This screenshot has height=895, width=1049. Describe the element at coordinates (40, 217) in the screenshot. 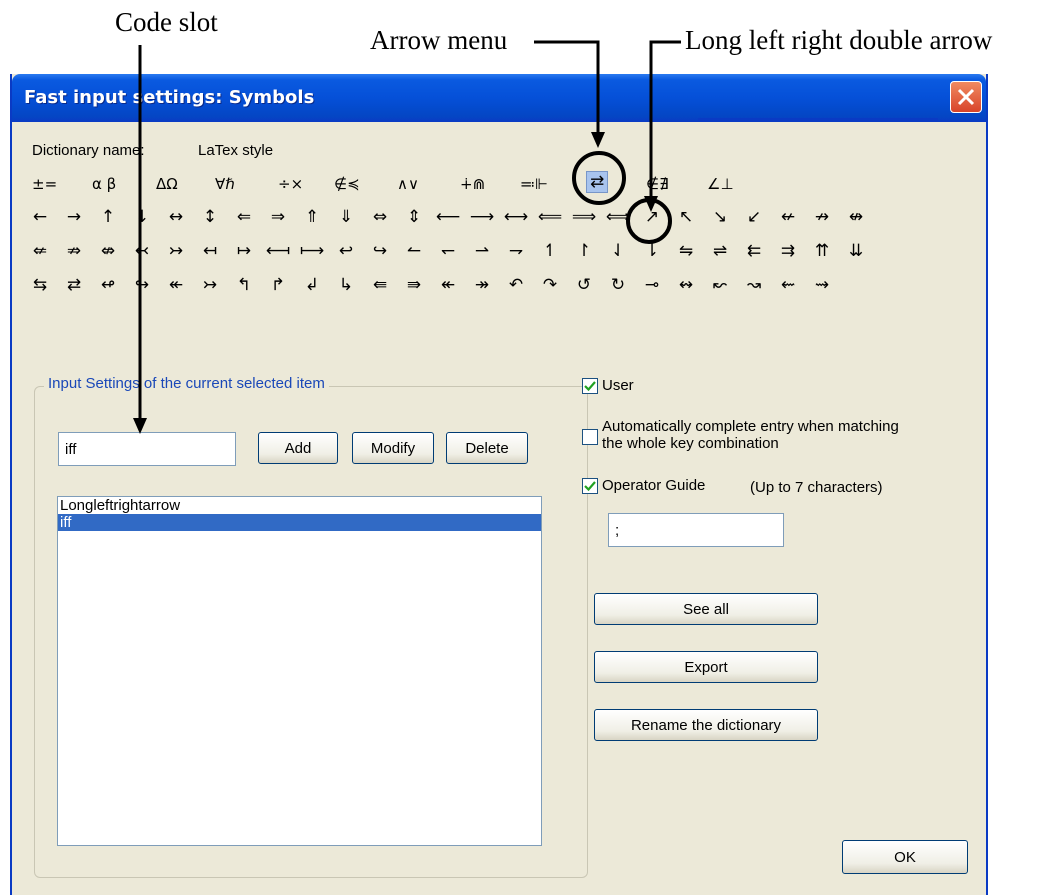

I see `arrow-symbol-r1-c1: ←` at that location.